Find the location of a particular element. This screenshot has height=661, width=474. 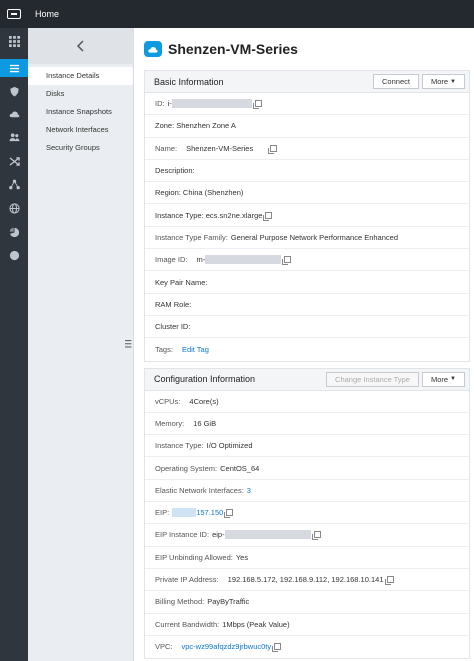

logo-icon is located at coordinates (14, 14).